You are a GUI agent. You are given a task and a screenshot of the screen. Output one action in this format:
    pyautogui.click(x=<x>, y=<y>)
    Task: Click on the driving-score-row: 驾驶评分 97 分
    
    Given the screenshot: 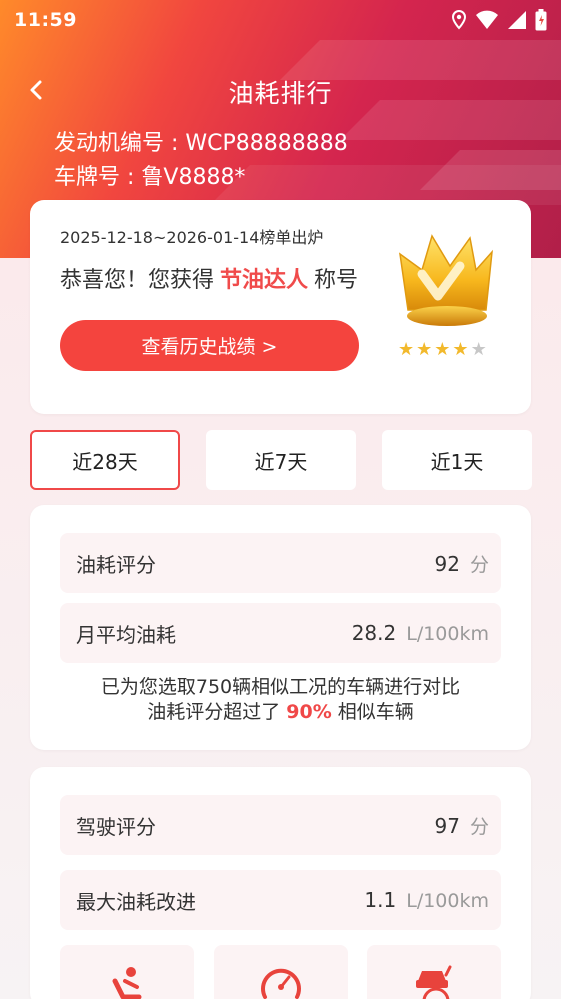 What is the action you would take?
    pyautogui.click(x=280, y=825)
    